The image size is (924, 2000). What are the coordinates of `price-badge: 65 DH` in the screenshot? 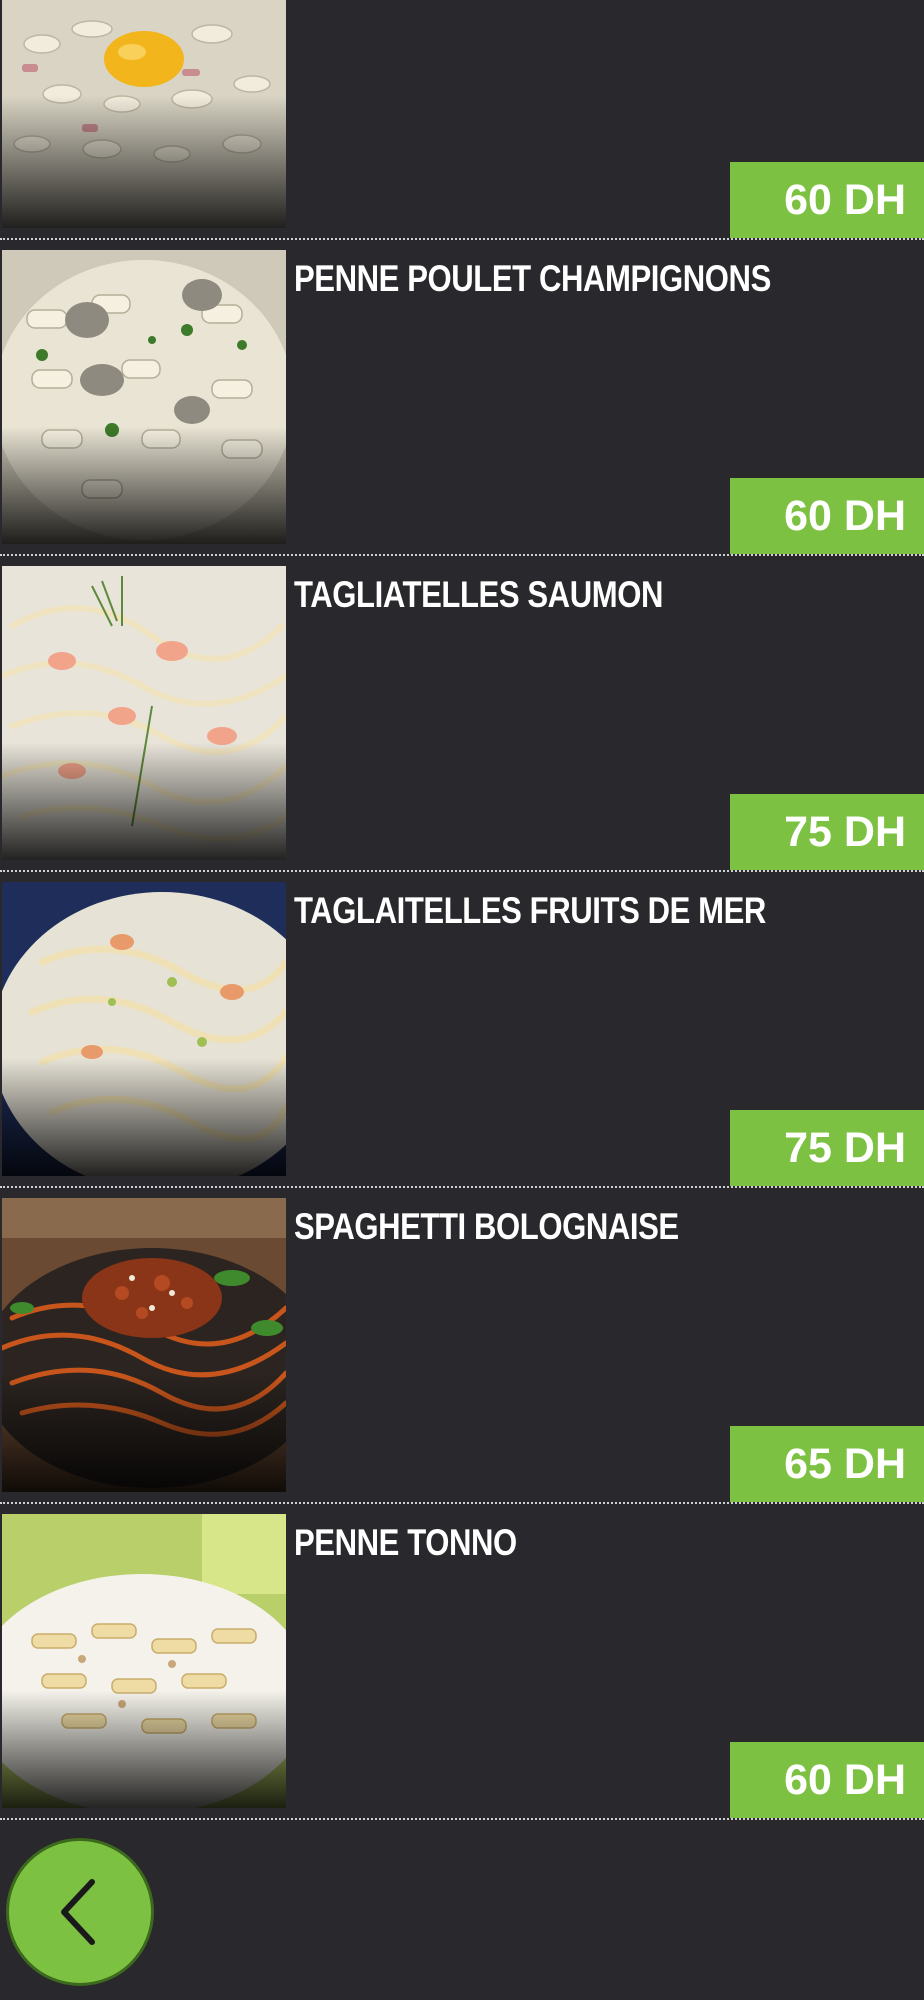 It's located at (827, 1464).